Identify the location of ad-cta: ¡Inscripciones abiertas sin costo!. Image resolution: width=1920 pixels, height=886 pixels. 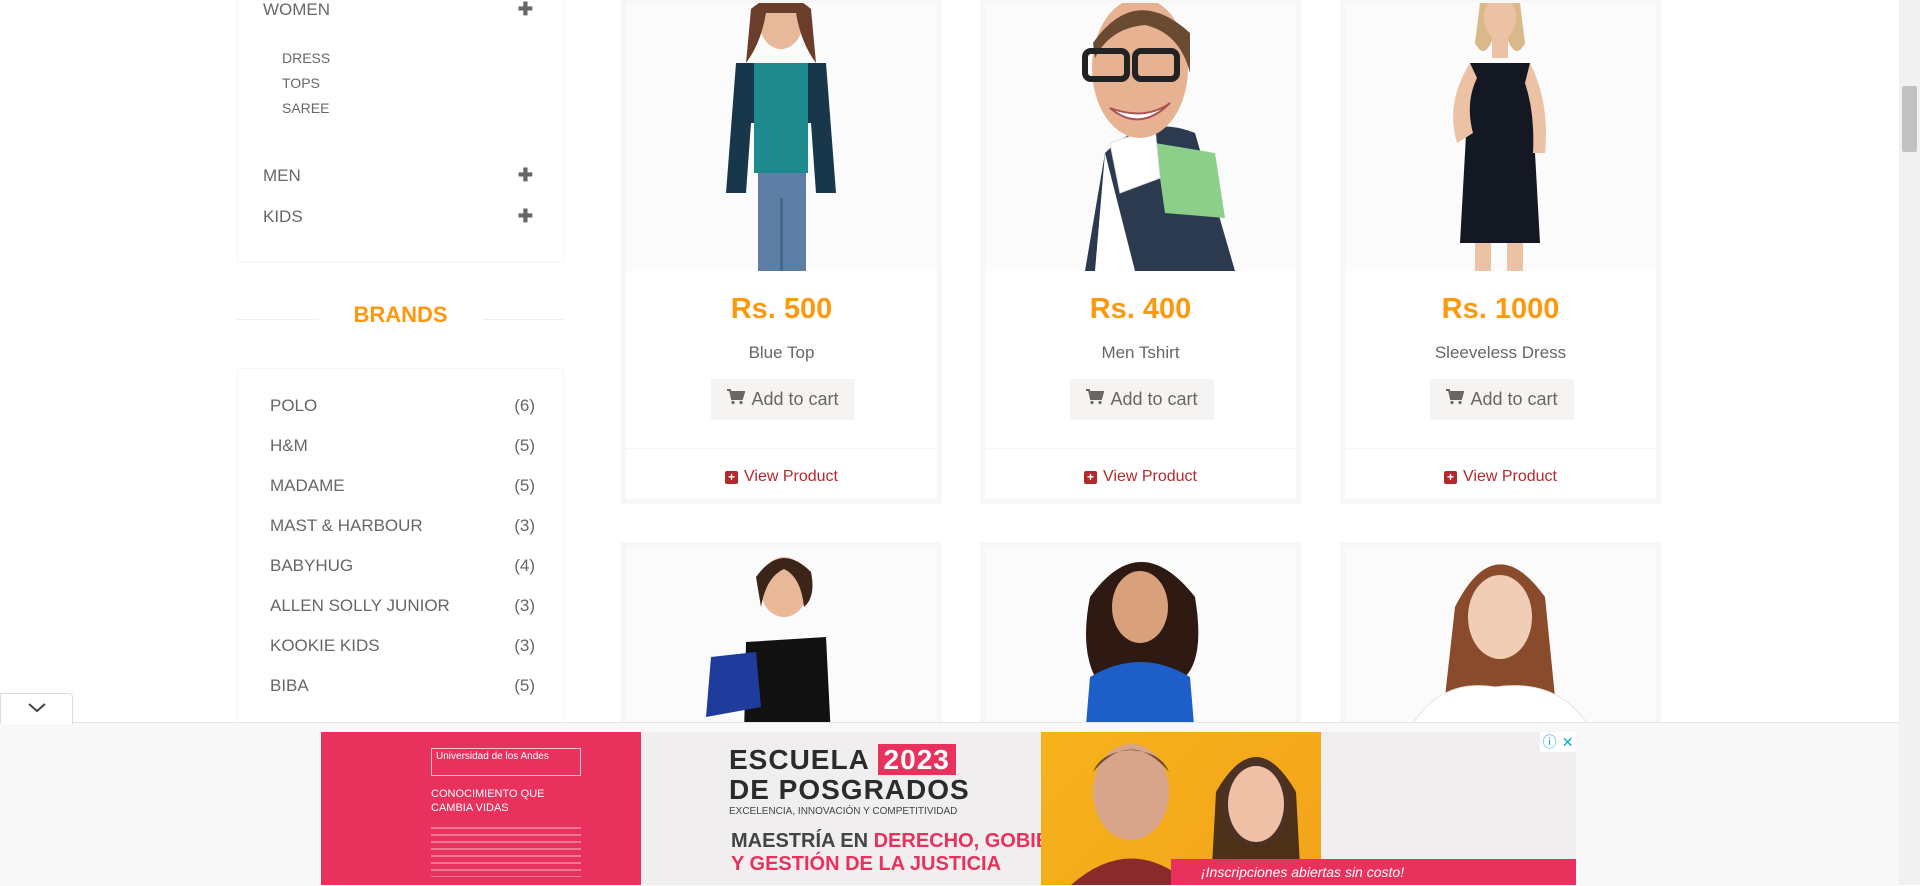
(1373, 872).